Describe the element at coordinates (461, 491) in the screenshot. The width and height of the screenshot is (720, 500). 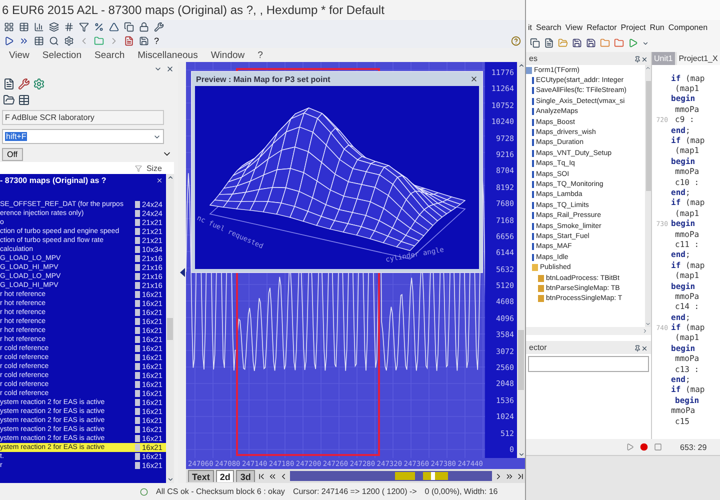
I see `width-status: 0 (0,00%), Width: 16` at that location.